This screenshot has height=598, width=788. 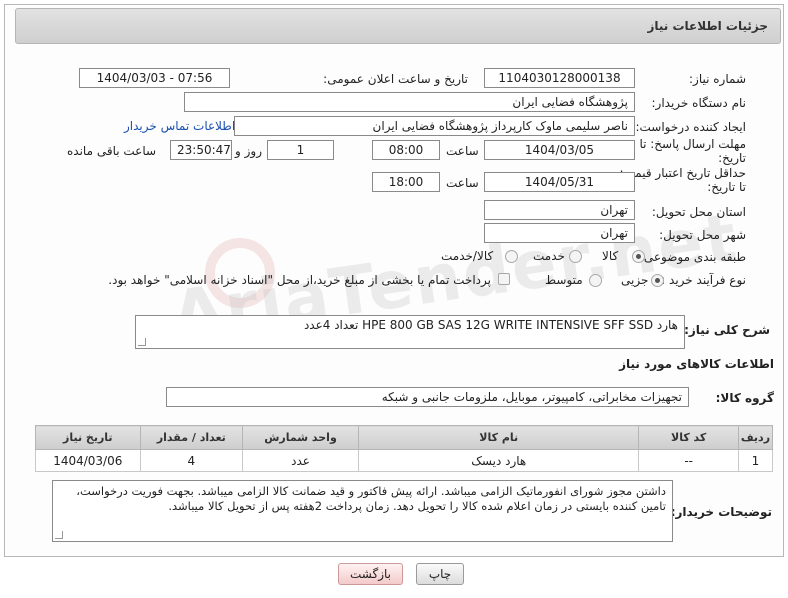 I want to click on deadline-time-label: ساعت, so click(x=462, y=151).